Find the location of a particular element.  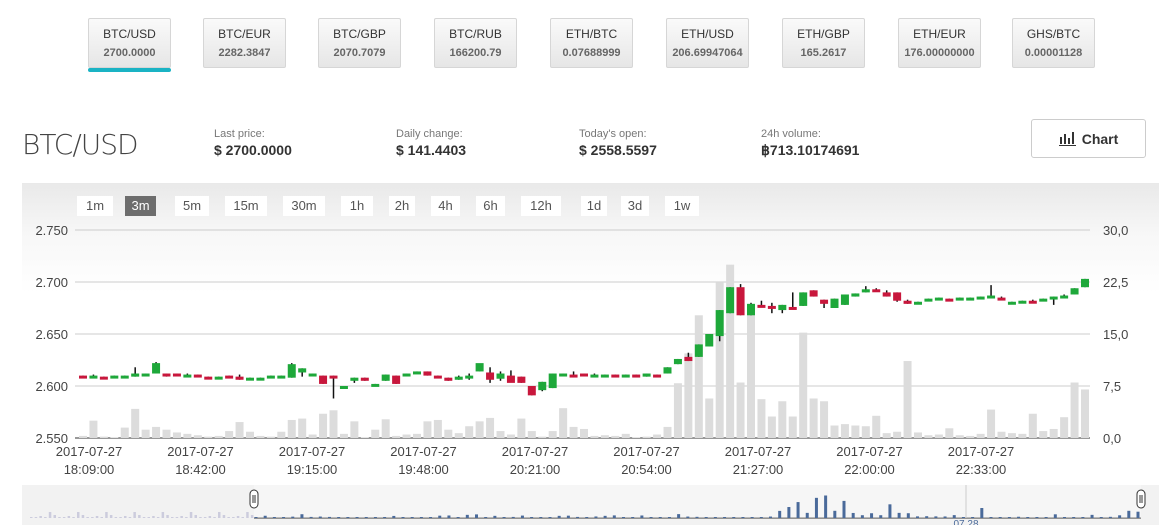

navigator-handle-left is located at coordinates (254, 499).